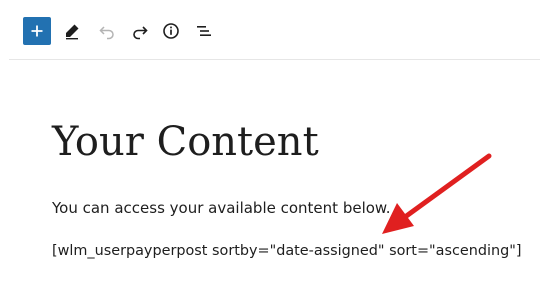  I want to click on undo-icon, so click(106, 33).